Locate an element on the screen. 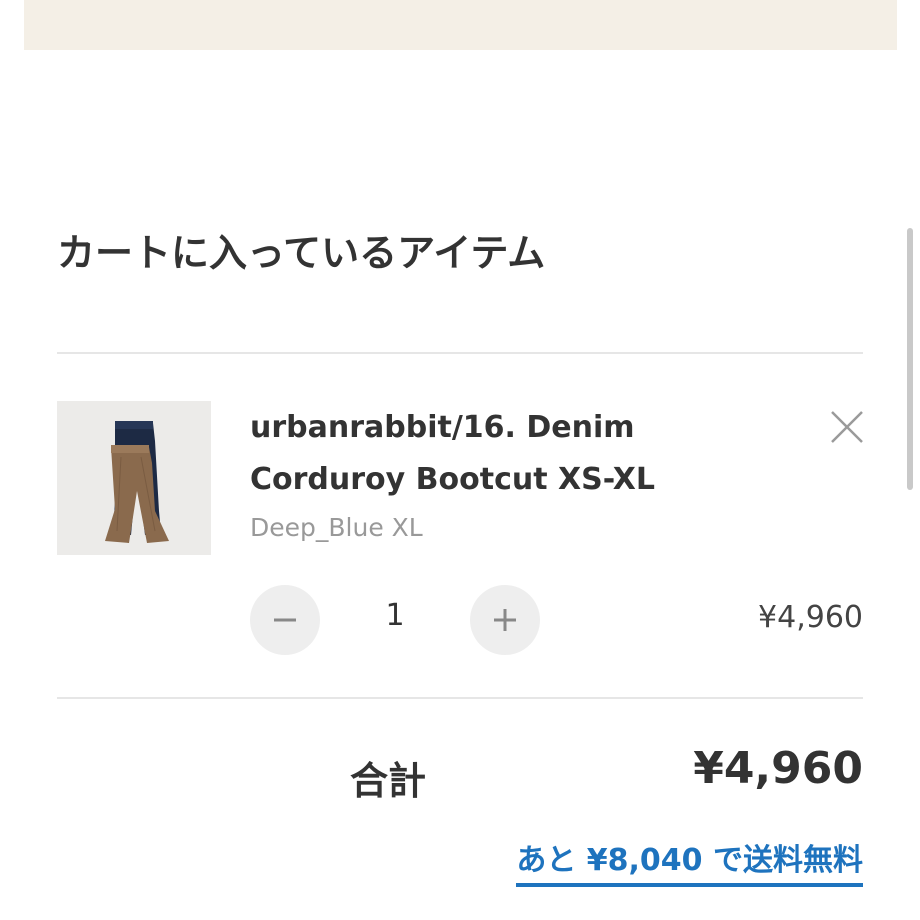 The width and height of the screenshot is (920, 920). total-label: 合計 is located at coordinates (388, 781).